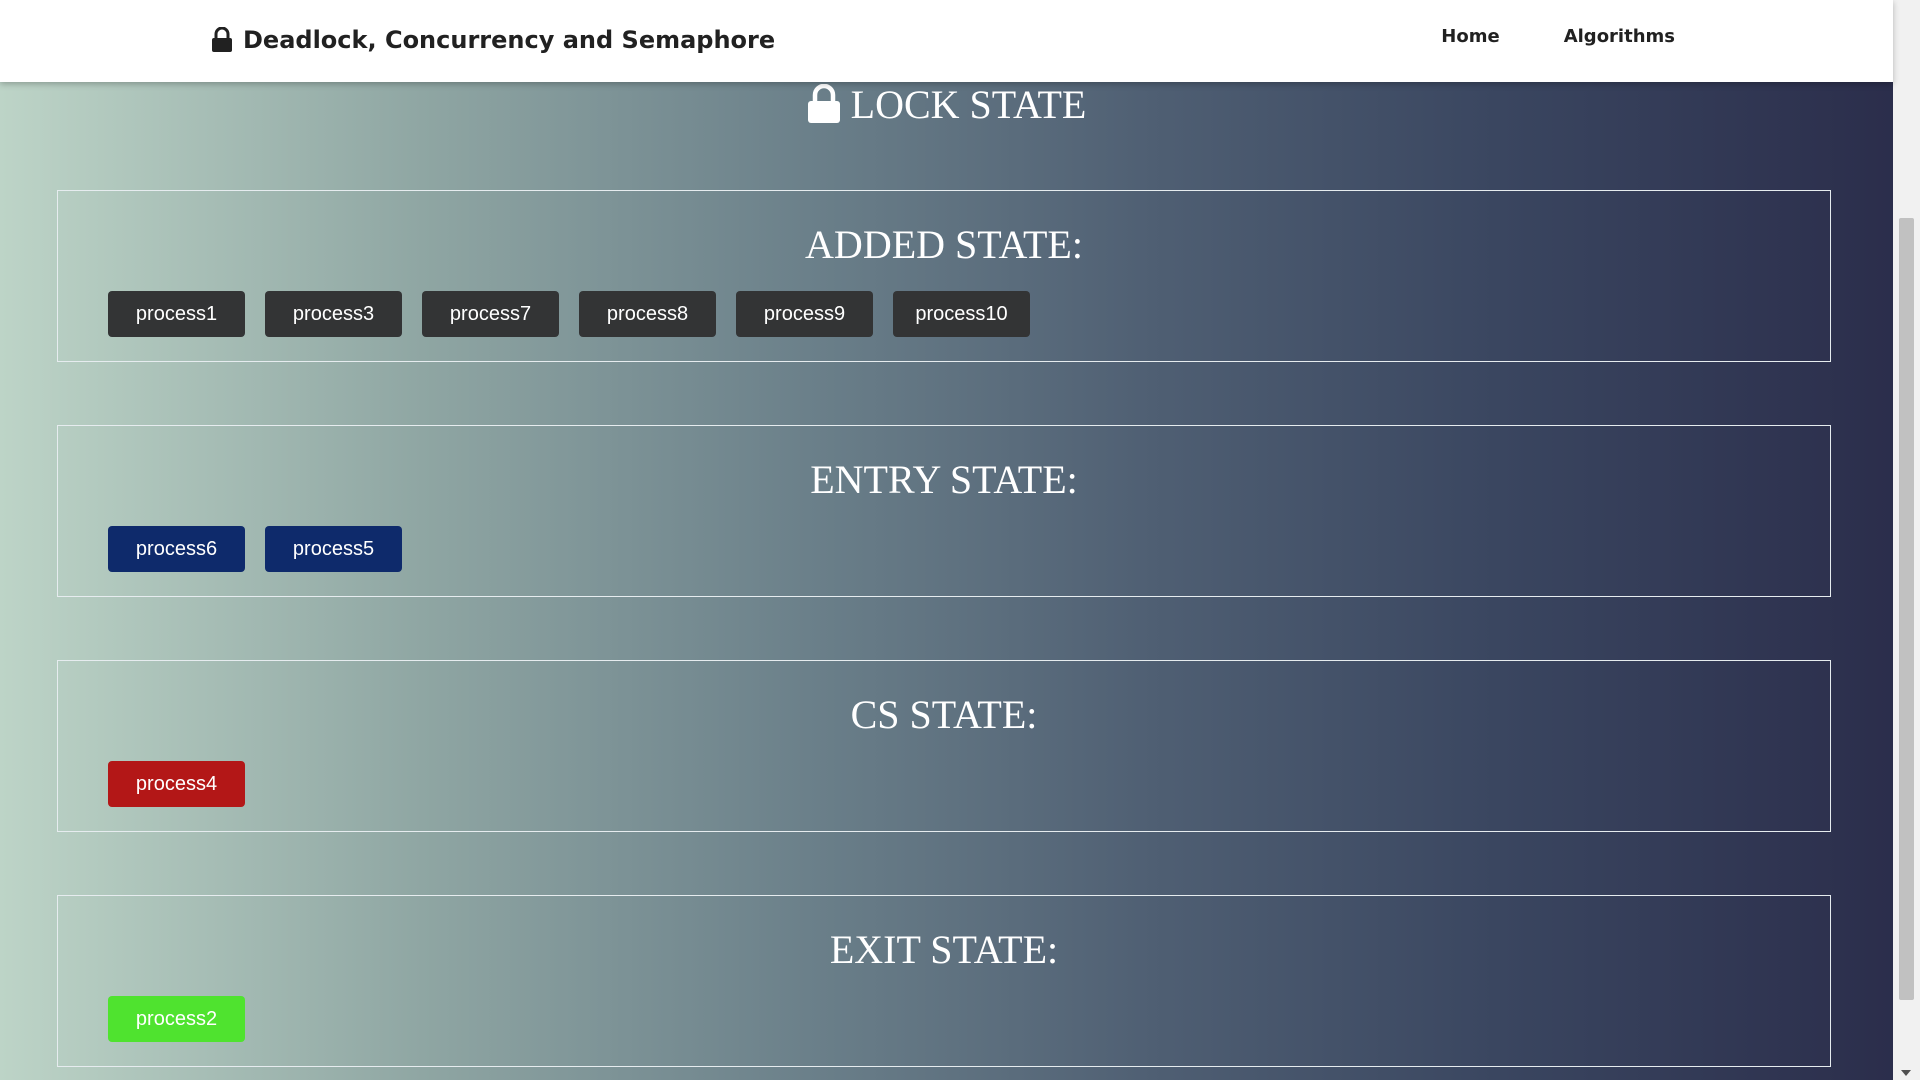 Image resolution: width=1920 pixels, height=1080 pixels. I want to click on exit-state-panel: EXIT STATE: process2, so click(944, 981).